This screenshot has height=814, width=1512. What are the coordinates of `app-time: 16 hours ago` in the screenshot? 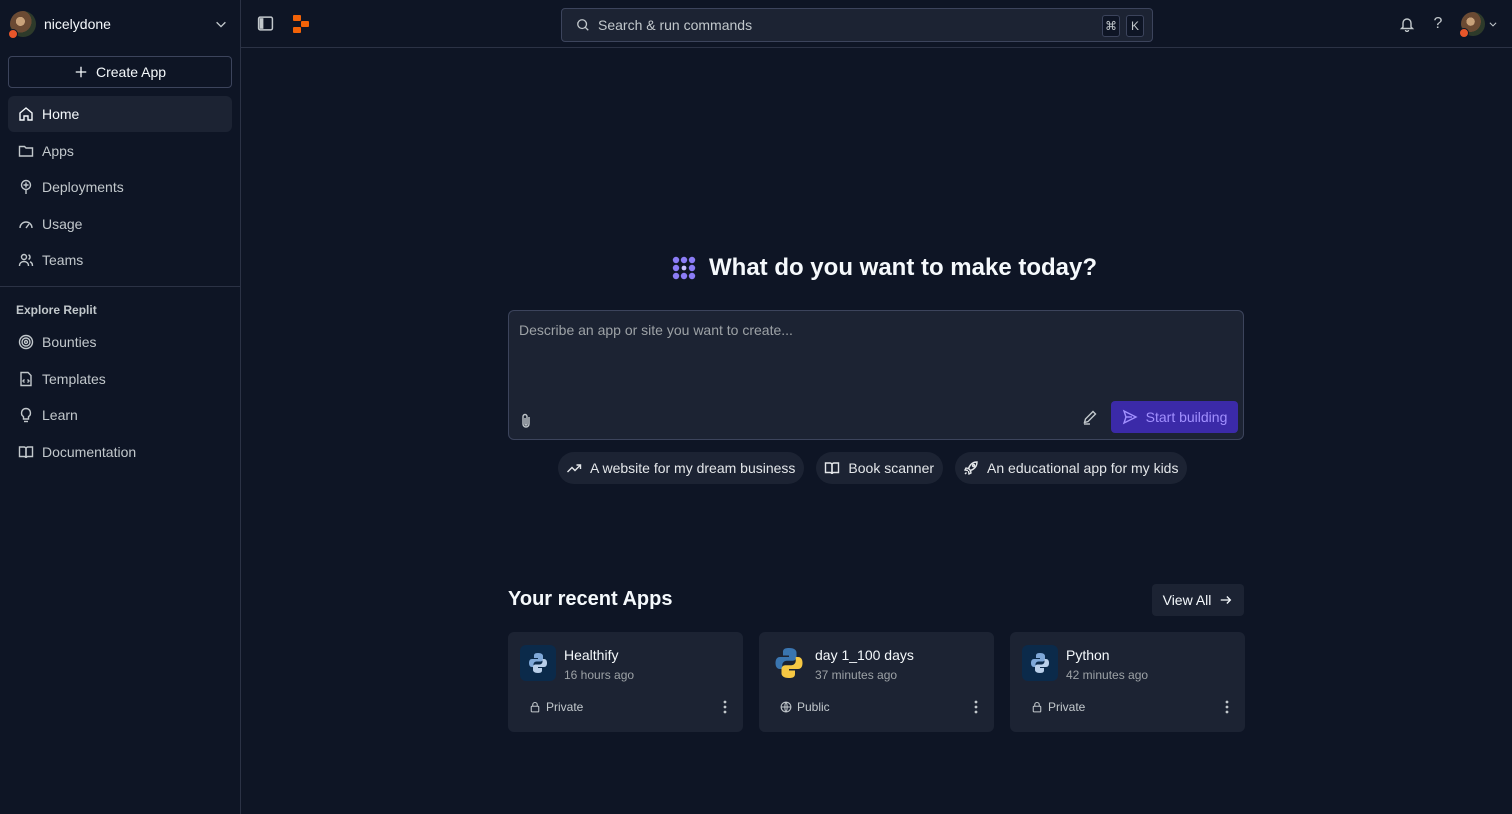 It's located at (599, 675).